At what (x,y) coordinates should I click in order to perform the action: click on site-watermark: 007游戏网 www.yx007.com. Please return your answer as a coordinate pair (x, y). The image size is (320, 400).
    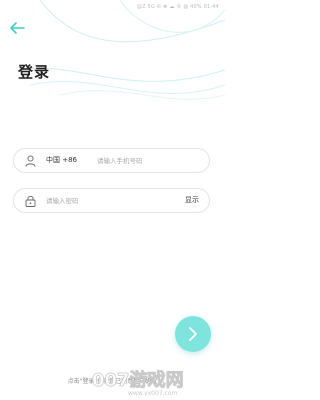
    Looking at the image, I should click on (138, 382).